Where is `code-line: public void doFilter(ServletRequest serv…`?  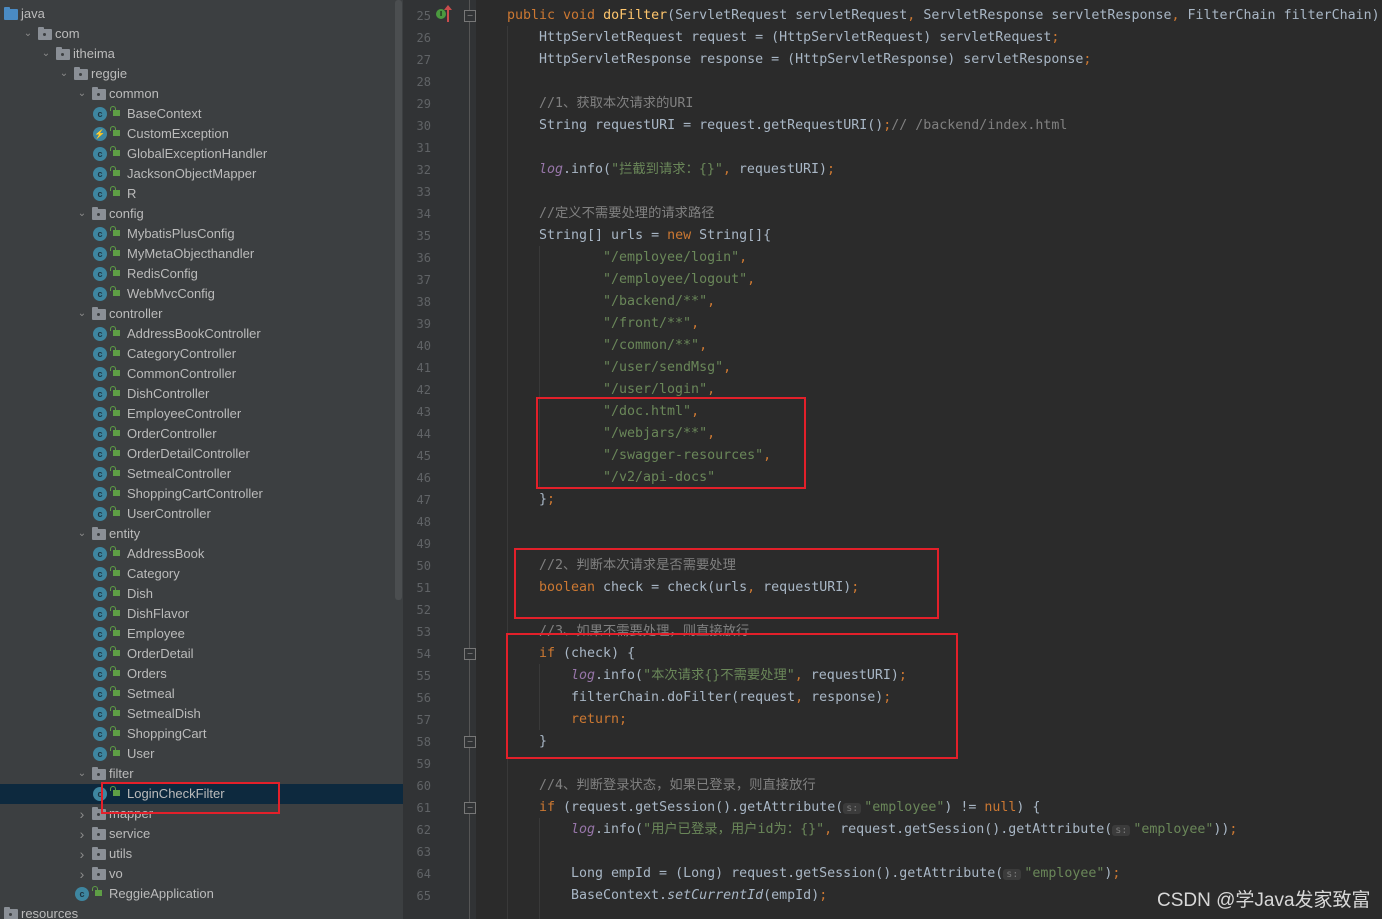 code-line: public void doFilter(ServletRequest serv… is located at coordinates (944, 16).